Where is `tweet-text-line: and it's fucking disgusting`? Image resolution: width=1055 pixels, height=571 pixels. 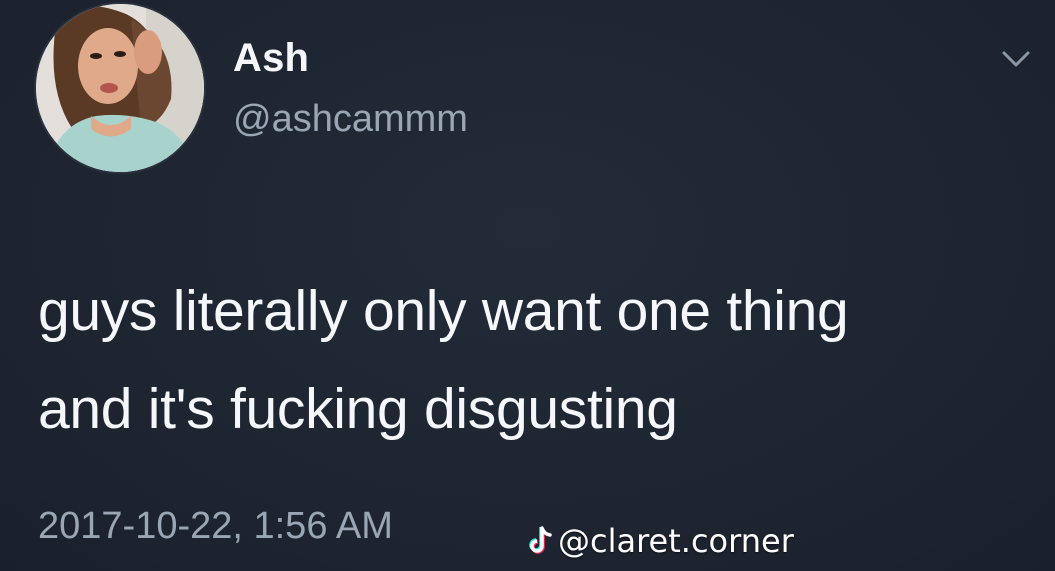 tweet-text-line: and it's fucking disgusting is located at coordinates (358, 409).